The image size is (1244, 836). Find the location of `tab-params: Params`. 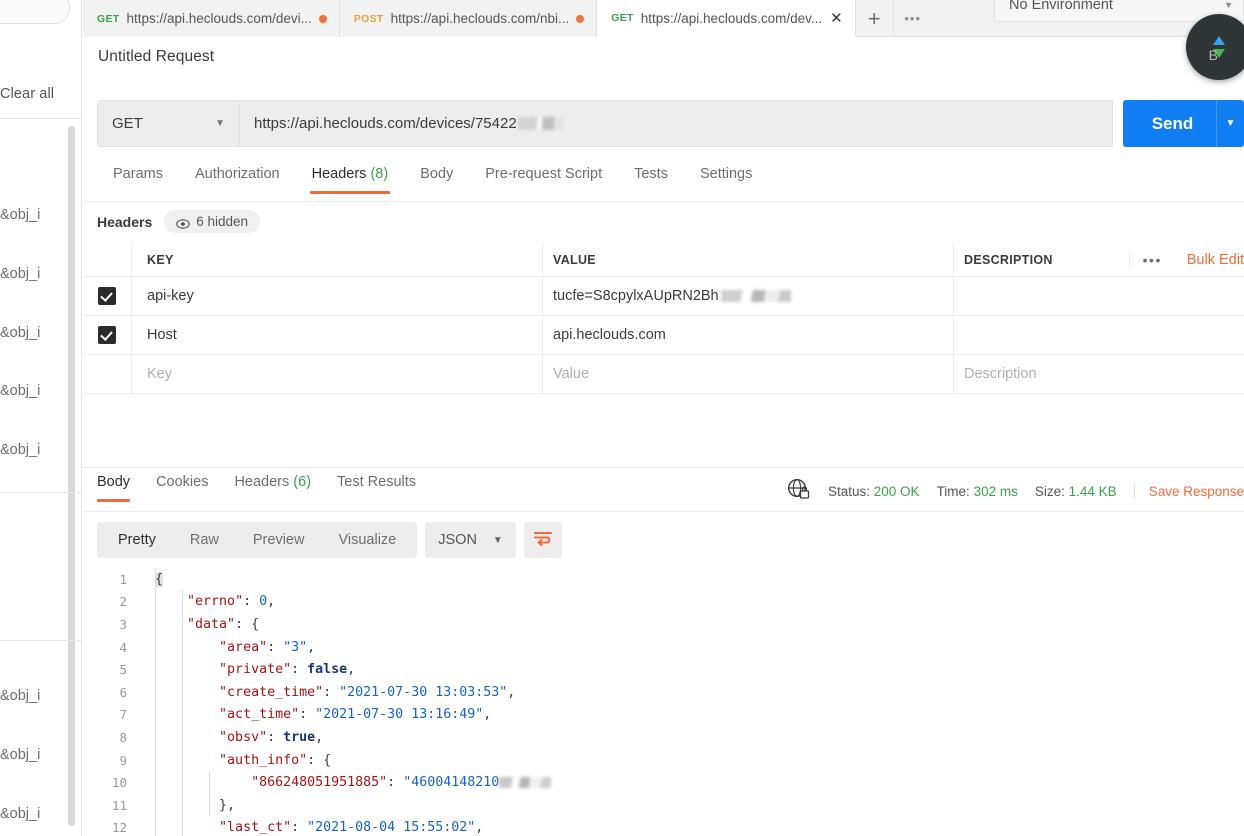

tab-params: Params is located at coordinates (138, 179).